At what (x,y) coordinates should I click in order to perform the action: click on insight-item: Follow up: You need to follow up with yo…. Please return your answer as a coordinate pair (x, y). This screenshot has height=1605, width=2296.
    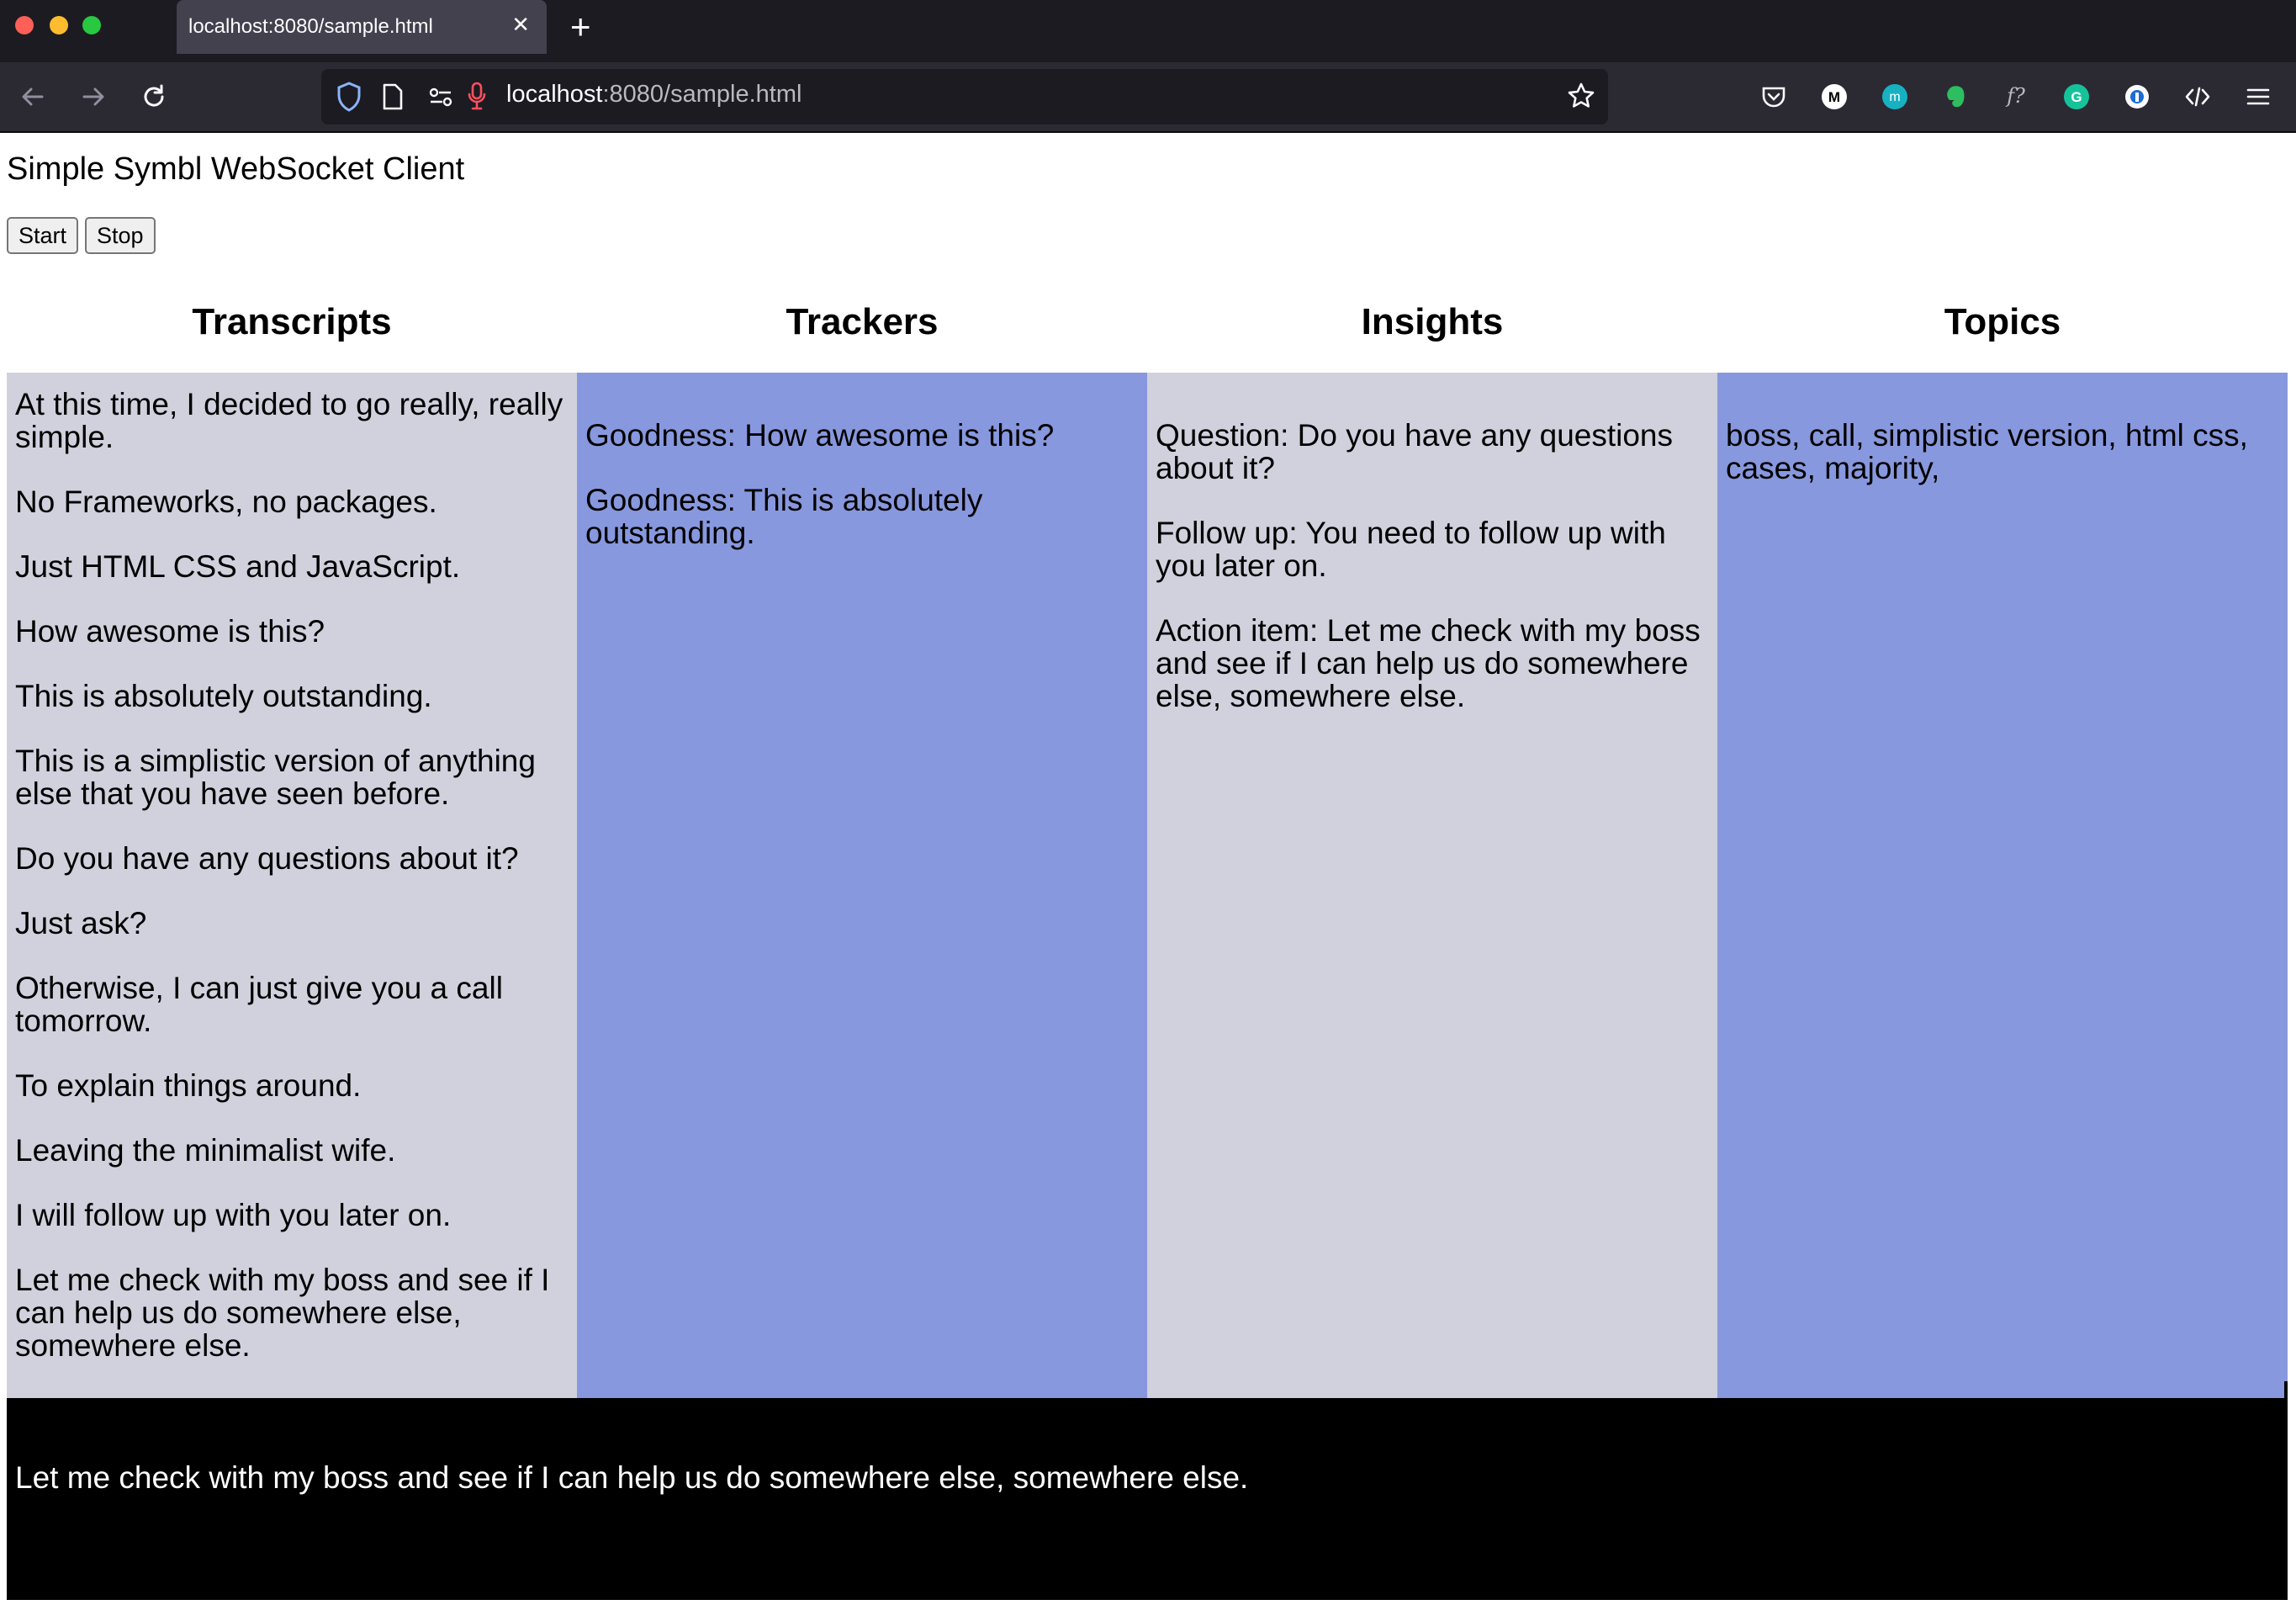
    Looking at the image, I should click on (1411, 549).